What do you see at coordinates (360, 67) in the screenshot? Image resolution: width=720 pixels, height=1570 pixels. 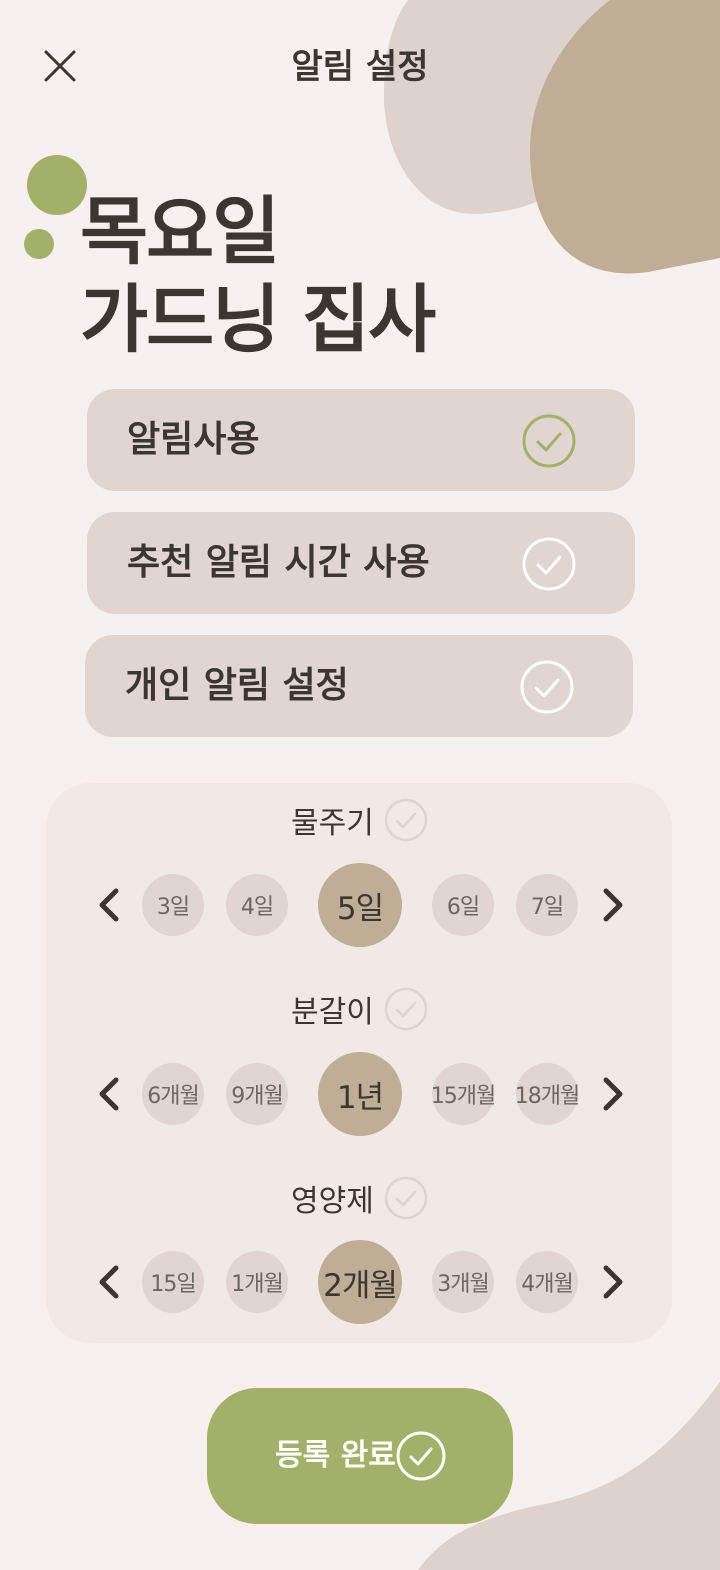 I see `page-title: 알림 설정` at bounding box center [360, 67].